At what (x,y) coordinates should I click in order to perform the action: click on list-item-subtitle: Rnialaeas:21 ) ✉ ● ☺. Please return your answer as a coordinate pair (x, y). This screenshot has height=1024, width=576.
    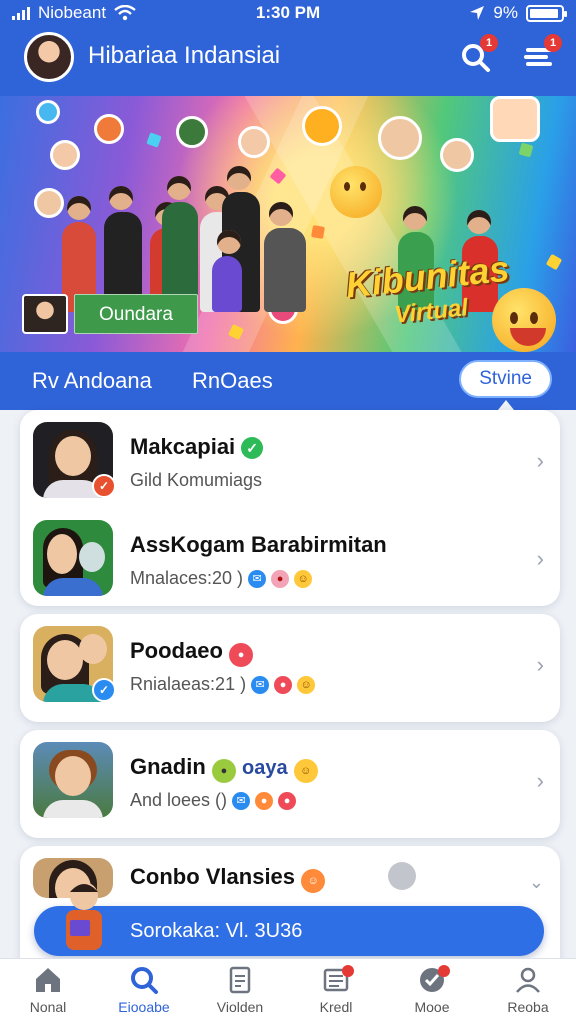
    Looking at the image, I should click on (223, 684).